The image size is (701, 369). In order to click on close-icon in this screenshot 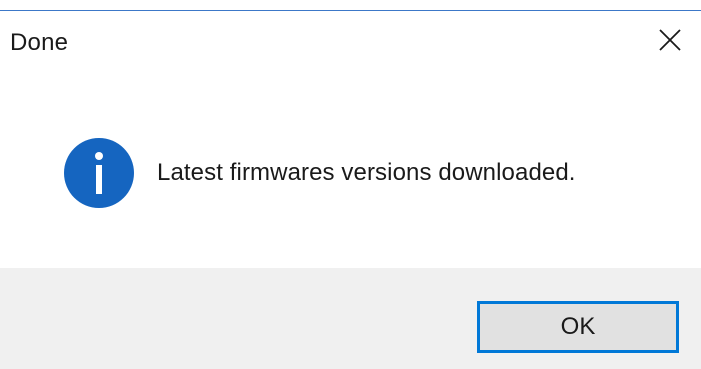, I will do `click(670, 40)`.